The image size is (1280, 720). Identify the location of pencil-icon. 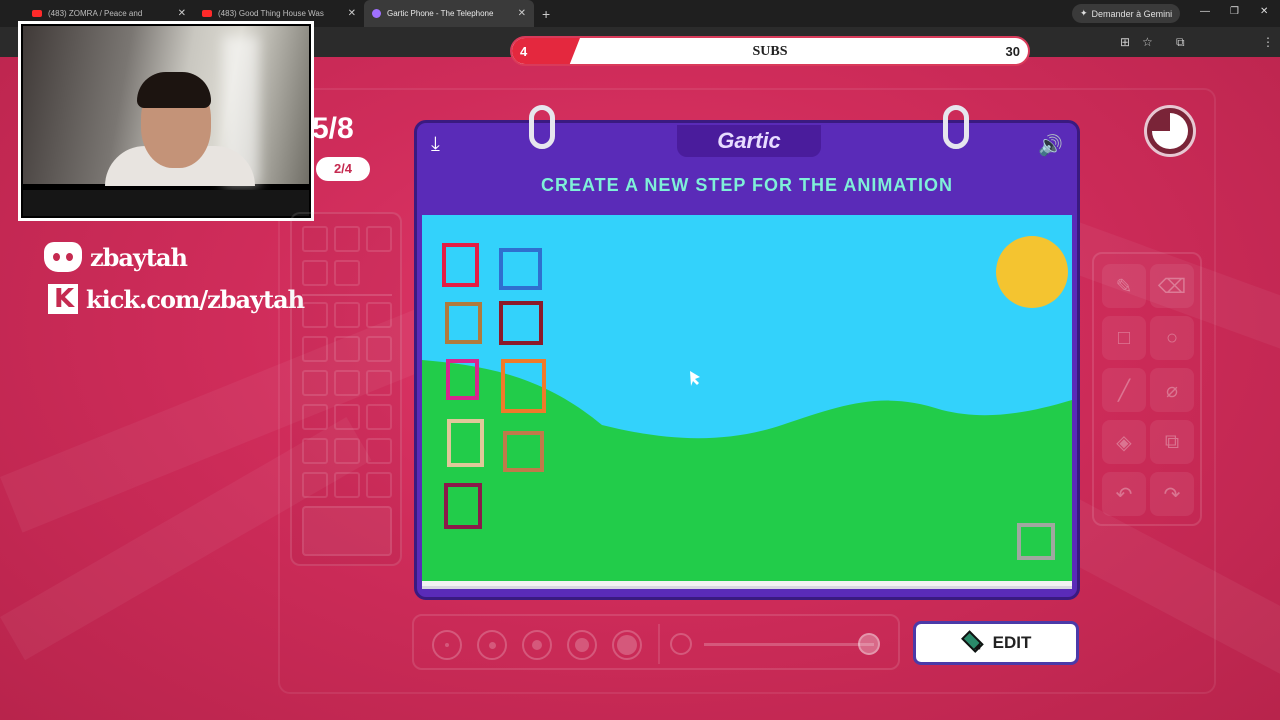
(970, 643).